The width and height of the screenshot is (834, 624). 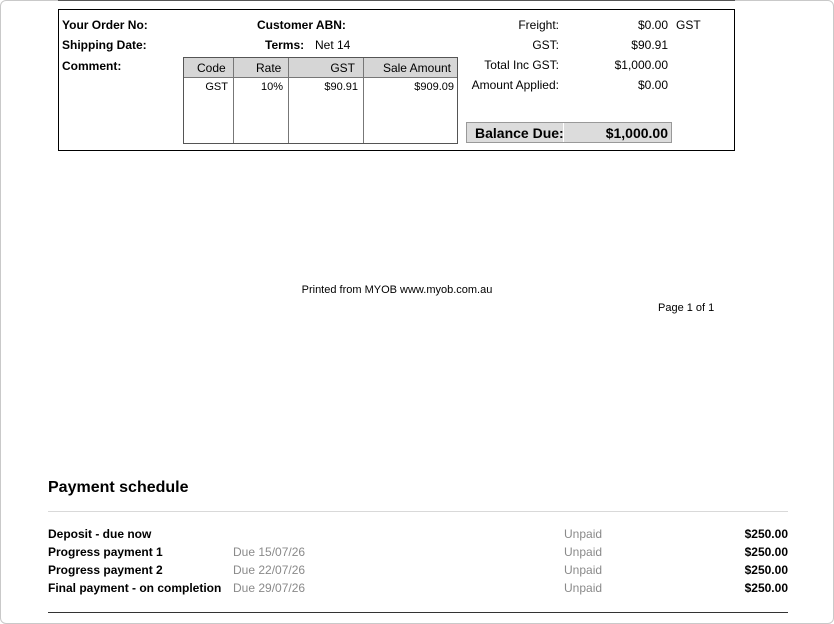 I want to click on comment-label: Comment:, so click(x=92, y=66).